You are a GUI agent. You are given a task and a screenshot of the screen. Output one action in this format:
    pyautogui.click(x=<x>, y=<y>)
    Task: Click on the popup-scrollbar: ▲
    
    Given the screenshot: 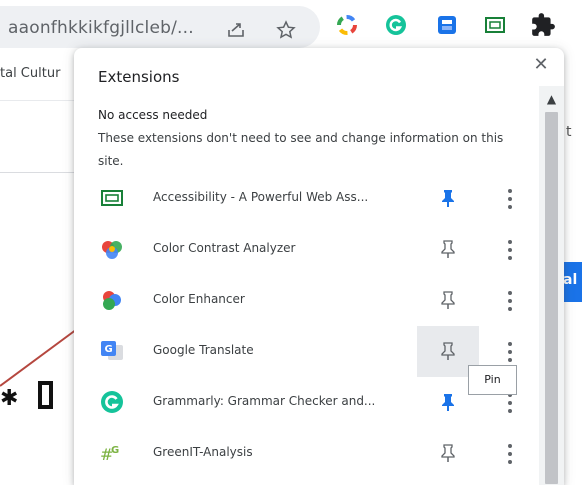 What is the action you would take?
    pyautogui.click(x=551, y=285)
    